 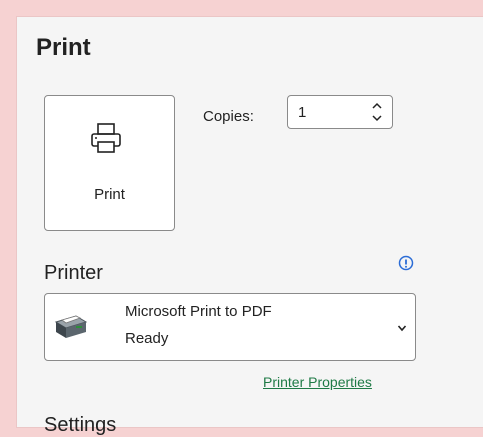 What do you see at coordinates (377, 112) in the screenshot?
I see `spin-arrows-icon` at bounding box center [377, 112].